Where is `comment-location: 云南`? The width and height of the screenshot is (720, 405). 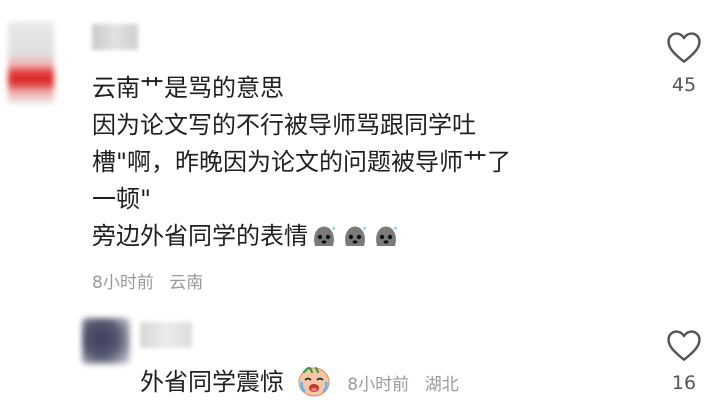
comment-location: 云南 is located at coordinates (186, 283).